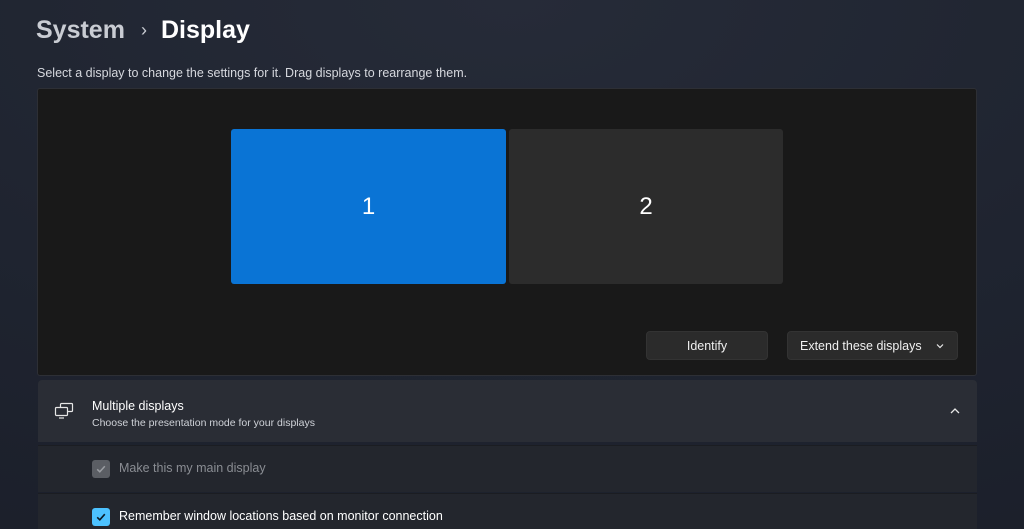  I want to click on breadcrumb-system-link: System, so click(80, 30).